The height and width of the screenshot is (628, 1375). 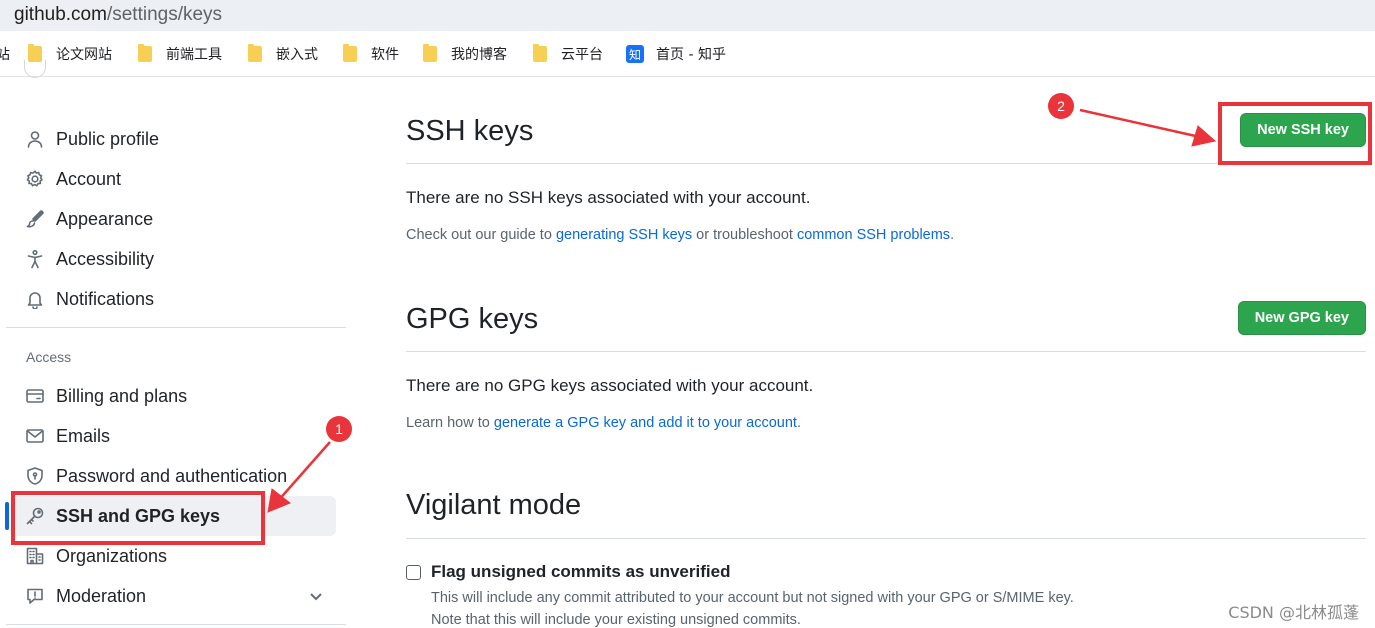 What do you see at coordinates (1295, 133) in the screenshot?
I see `annotation-box-new-ssh` at bounding box center [1295, 133].